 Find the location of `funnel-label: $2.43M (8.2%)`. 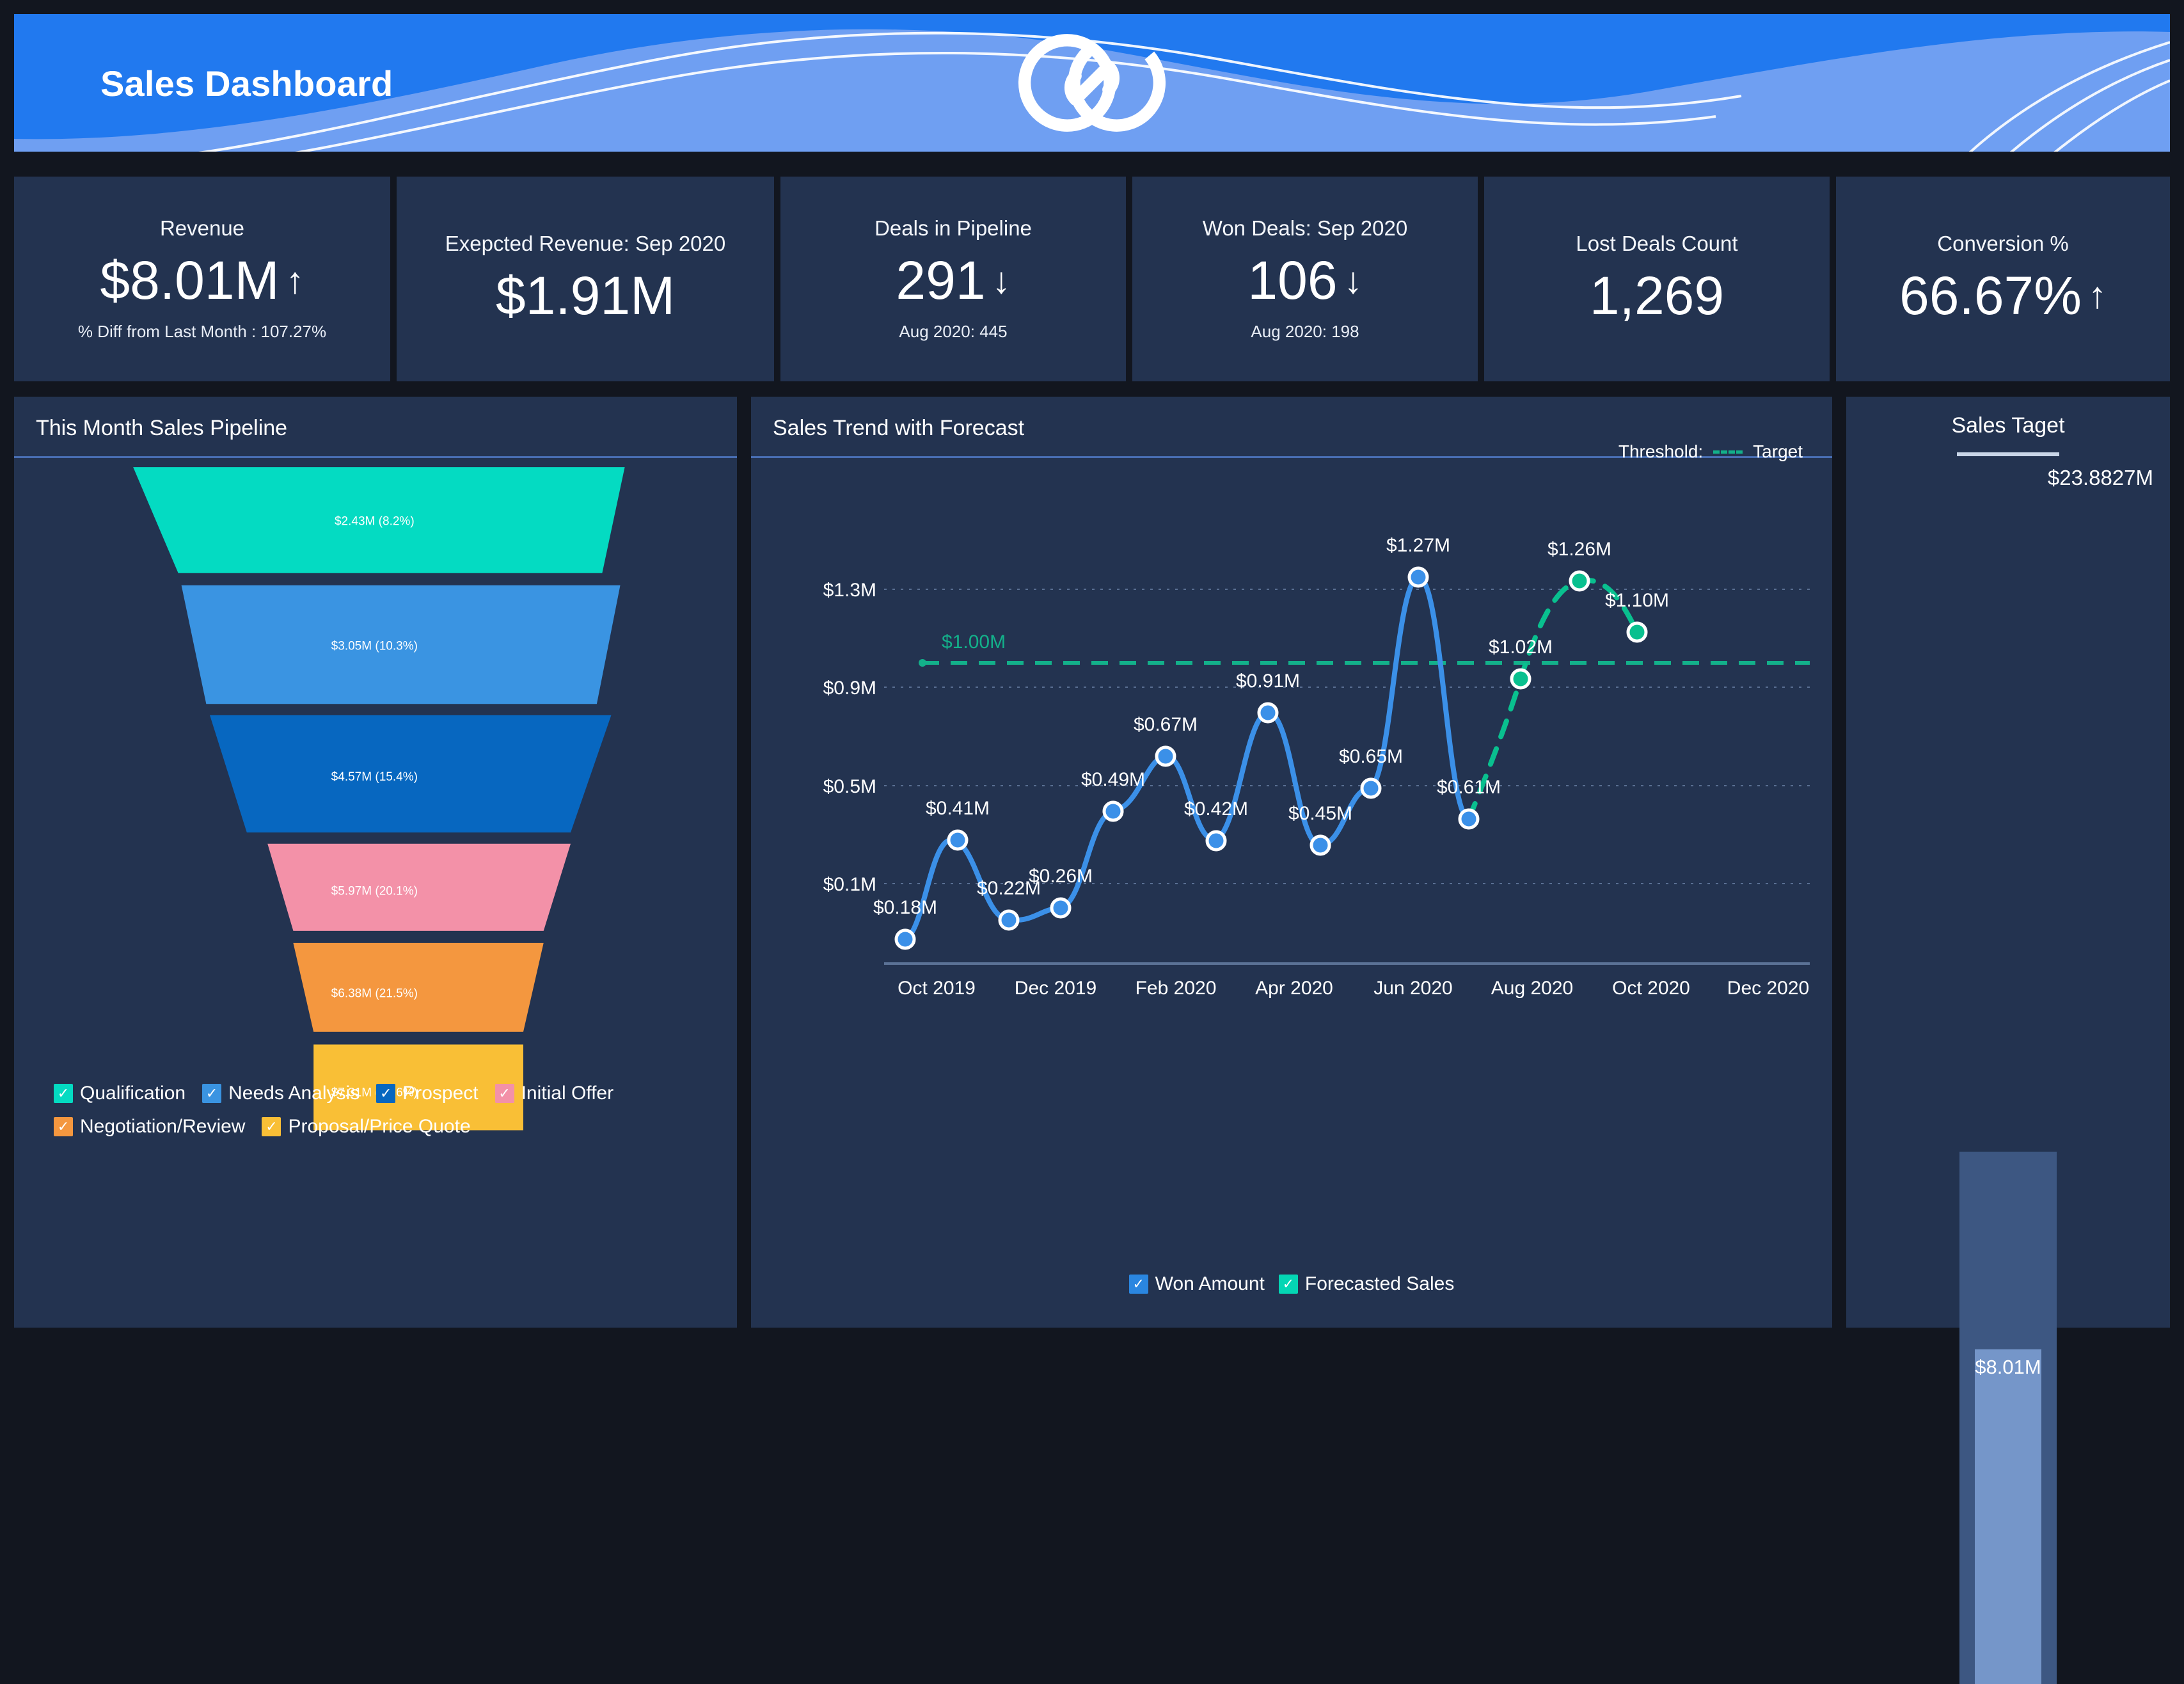

funnel-label: $2.43M (8.2%) is located at coordinates (375, 521).